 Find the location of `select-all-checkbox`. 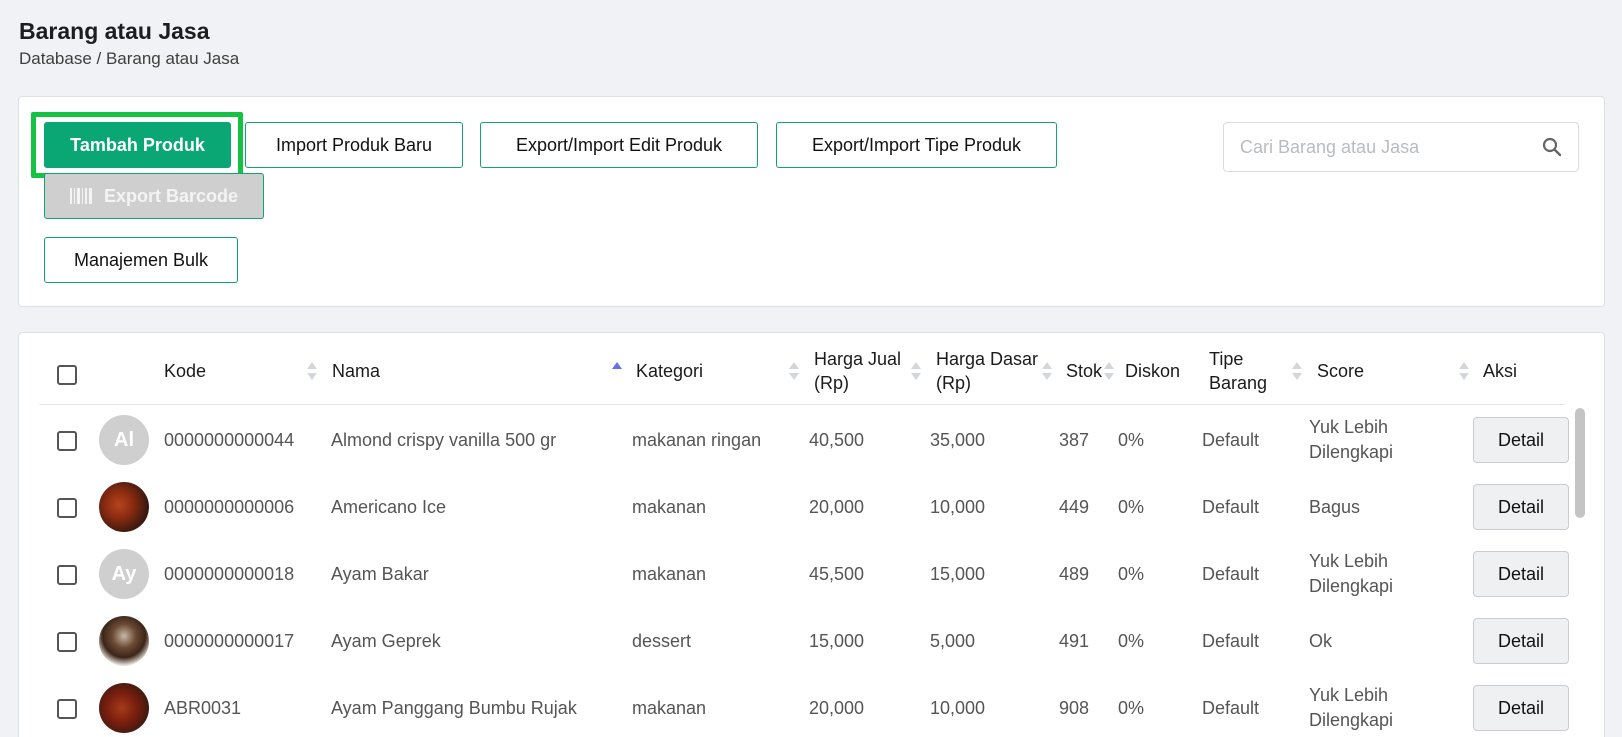

select-all-checkbox is located at coordinates (67, 375).